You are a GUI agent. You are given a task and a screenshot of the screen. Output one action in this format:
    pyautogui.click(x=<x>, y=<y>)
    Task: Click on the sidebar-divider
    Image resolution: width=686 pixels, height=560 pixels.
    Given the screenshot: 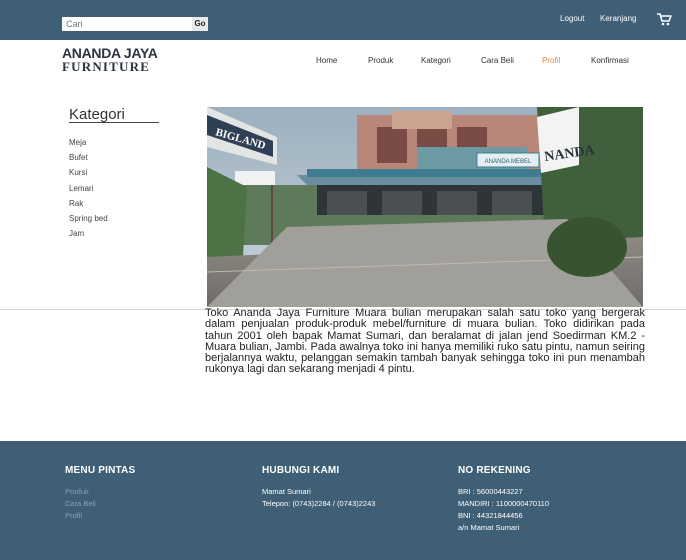 What is the action you would take?
    pyautogui.click(x=114, y=122)
    